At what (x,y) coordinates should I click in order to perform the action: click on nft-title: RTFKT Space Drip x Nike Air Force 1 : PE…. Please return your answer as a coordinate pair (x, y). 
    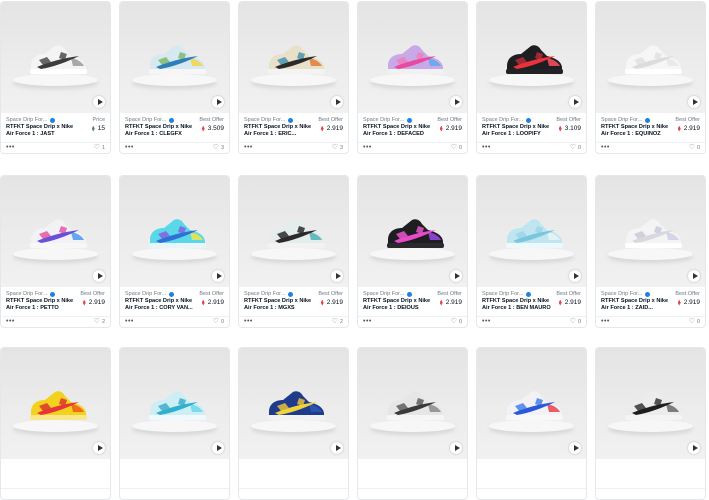
    Looking at the image, I should click on (41, 305).